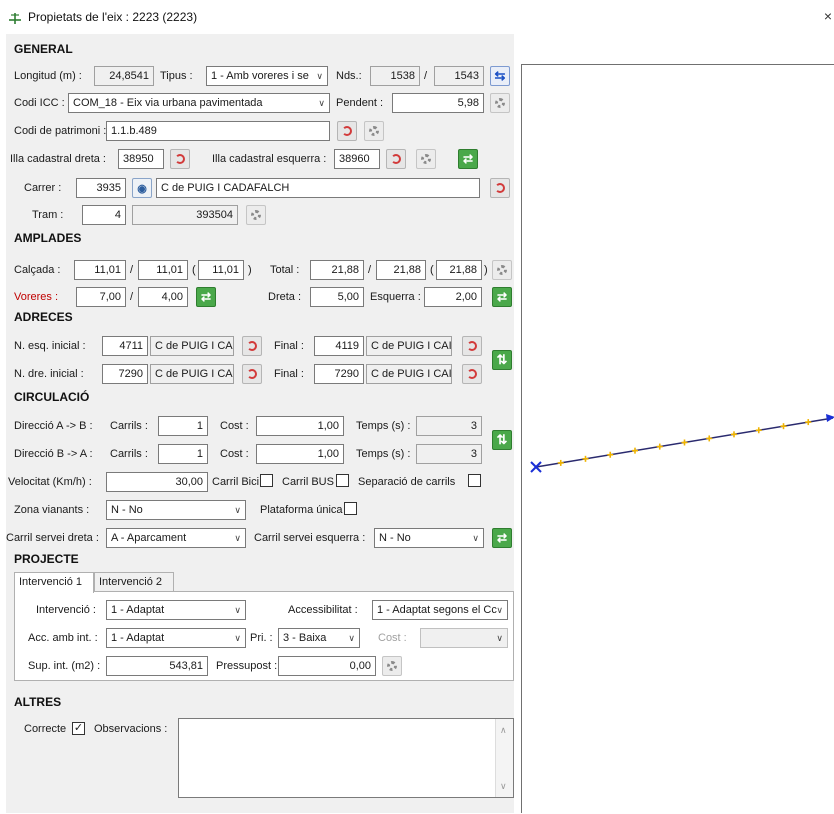 The image size is (834, 814). I want to click on tram-id-field: 393504, so click(185, 215).